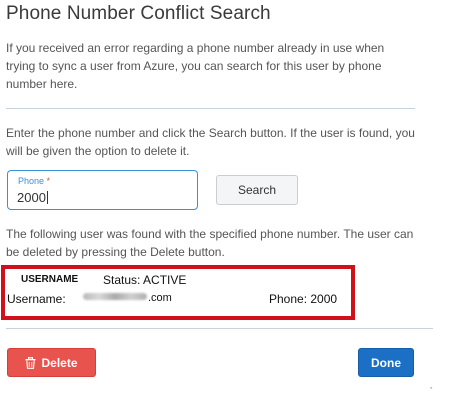 This screenshot has width=452, height=396. Describe the element at coordinates (34, 181) in the screenshot. I see `phone-field-label: Phone *` at that location.